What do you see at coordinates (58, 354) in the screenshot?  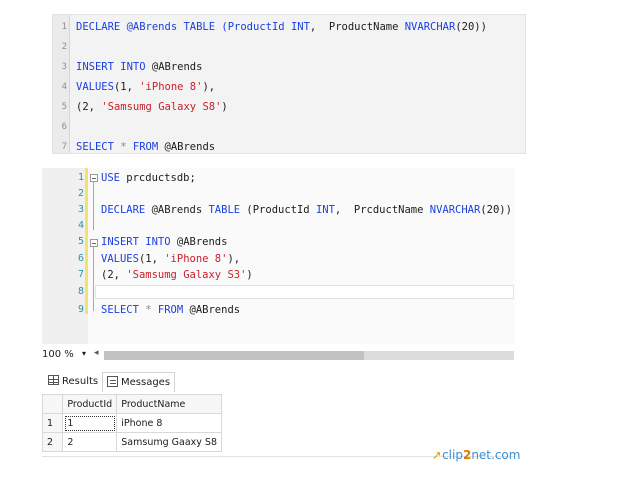 I see `zoom-level: 100 %` at bounding box center [58, 354].